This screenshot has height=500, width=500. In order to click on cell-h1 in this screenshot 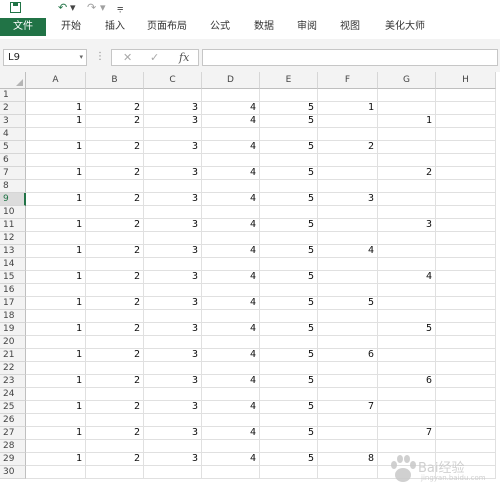, I will do `click(466, 95)`.